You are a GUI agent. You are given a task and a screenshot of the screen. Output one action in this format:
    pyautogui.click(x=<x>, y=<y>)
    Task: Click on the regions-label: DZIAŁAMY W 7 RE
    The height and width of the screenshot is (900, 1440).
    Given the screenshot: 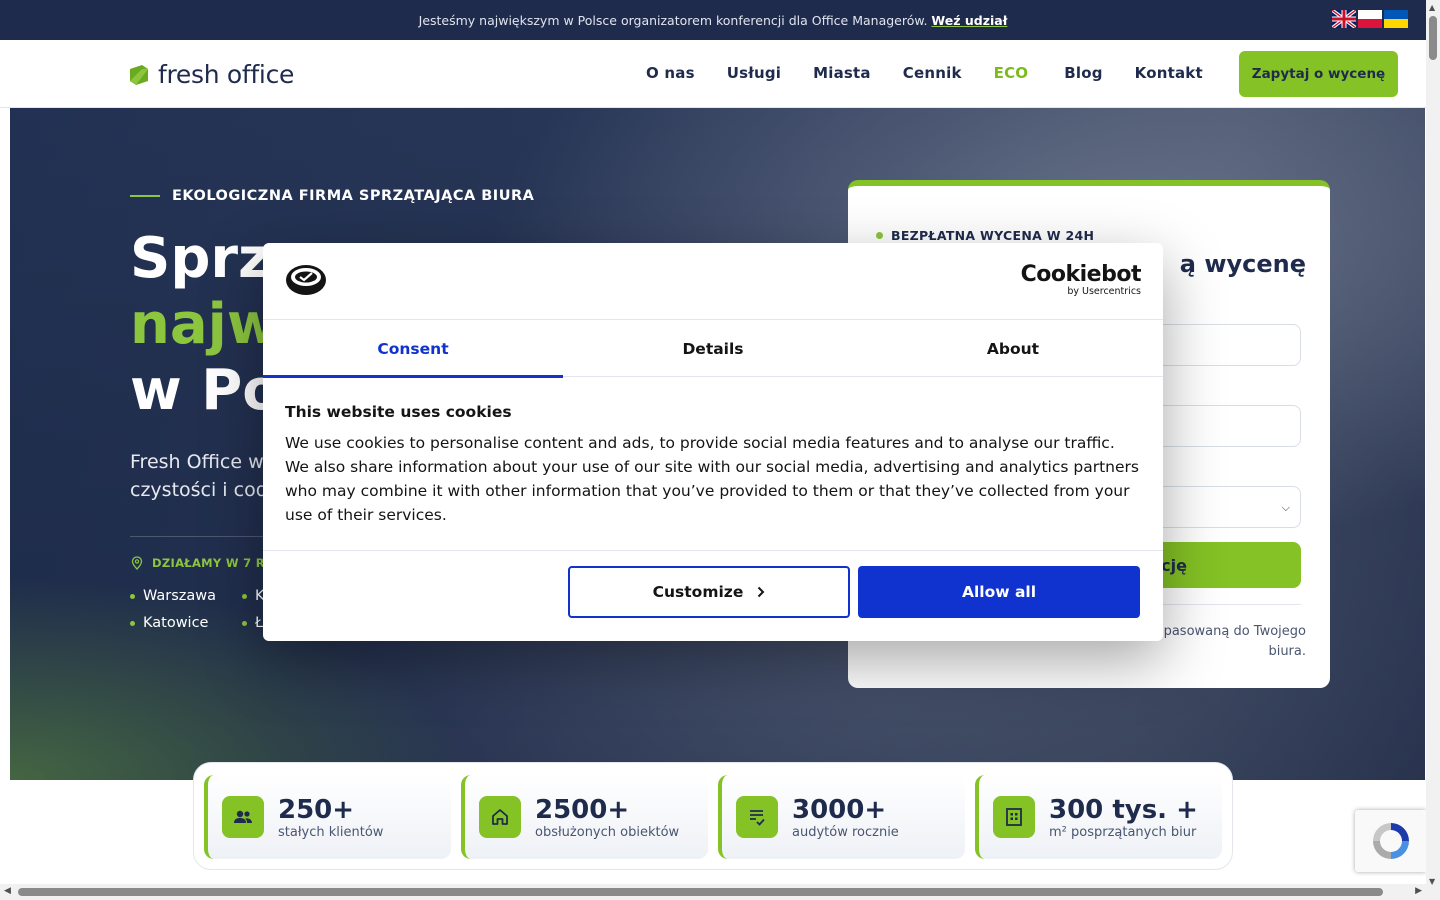 What is the action you would take?
    pyautogui.click(x=201, y=563)
    